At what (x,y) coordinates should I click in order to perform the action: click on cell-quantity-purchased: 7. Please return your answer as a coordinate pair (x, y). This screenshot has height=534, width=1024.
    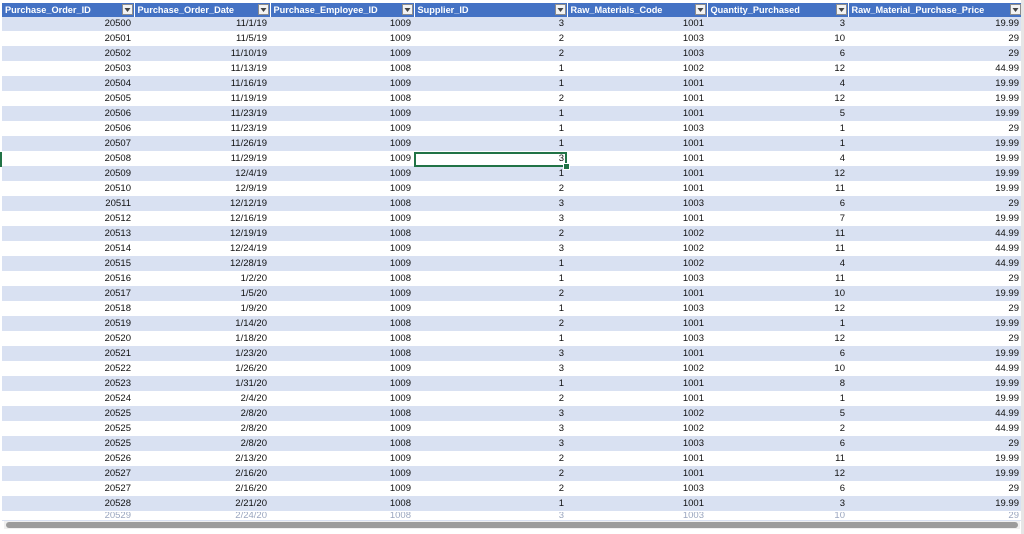
    Looking at the image, I should click on (777, 219).